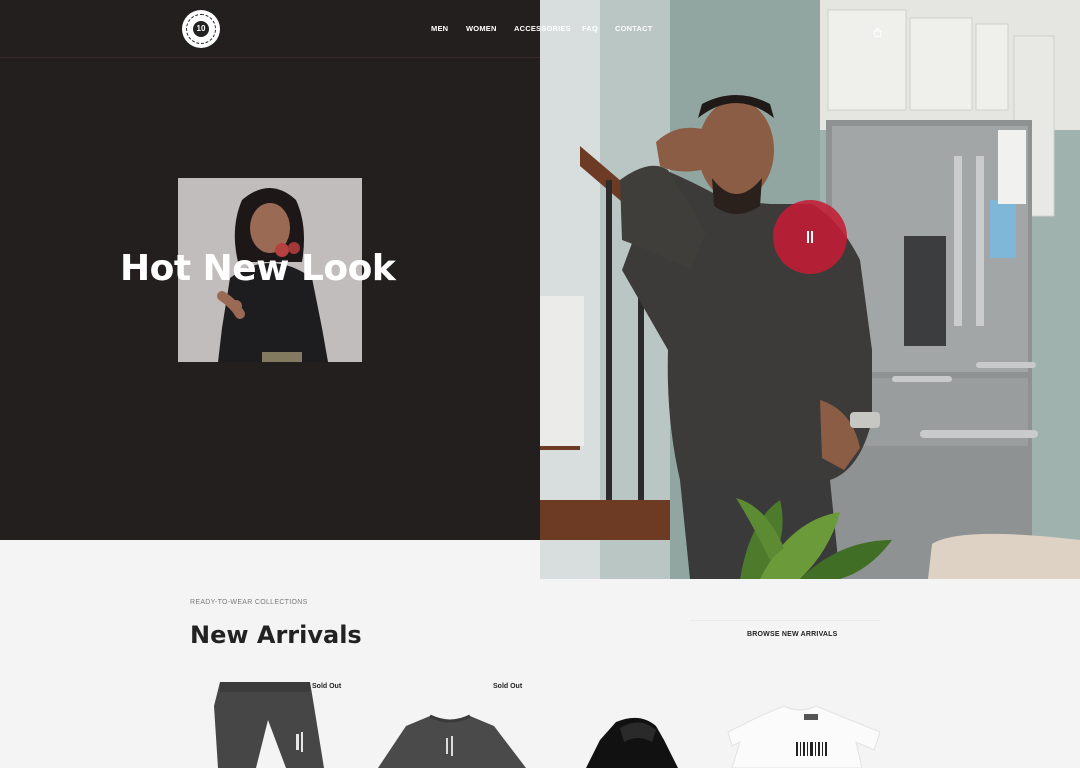  Describe the element at coordinates (590, 28) in the screenshot. I see `nav-item-faq: FAQ` at that location.